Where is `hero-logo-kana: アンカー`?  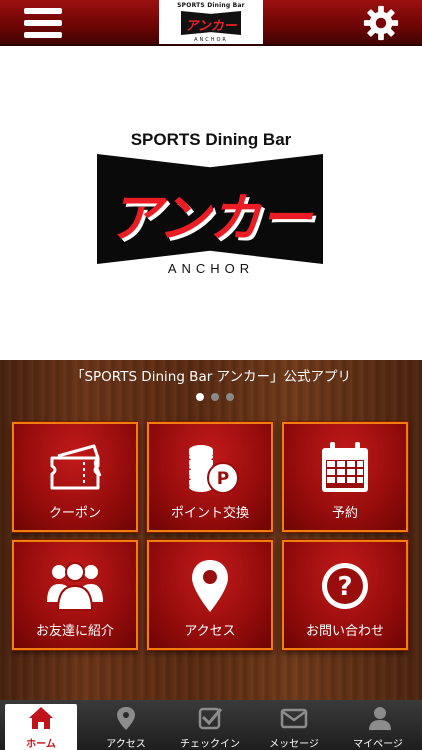 hero-logo-kana: アンカー is located at coordinates (210, 219).